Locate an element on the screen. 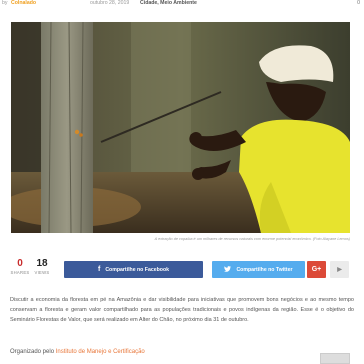 This screenshot has width=364, height=364. imaflora-link: Instituto de Manejo e Certificação is located at coordinates (100, 352).